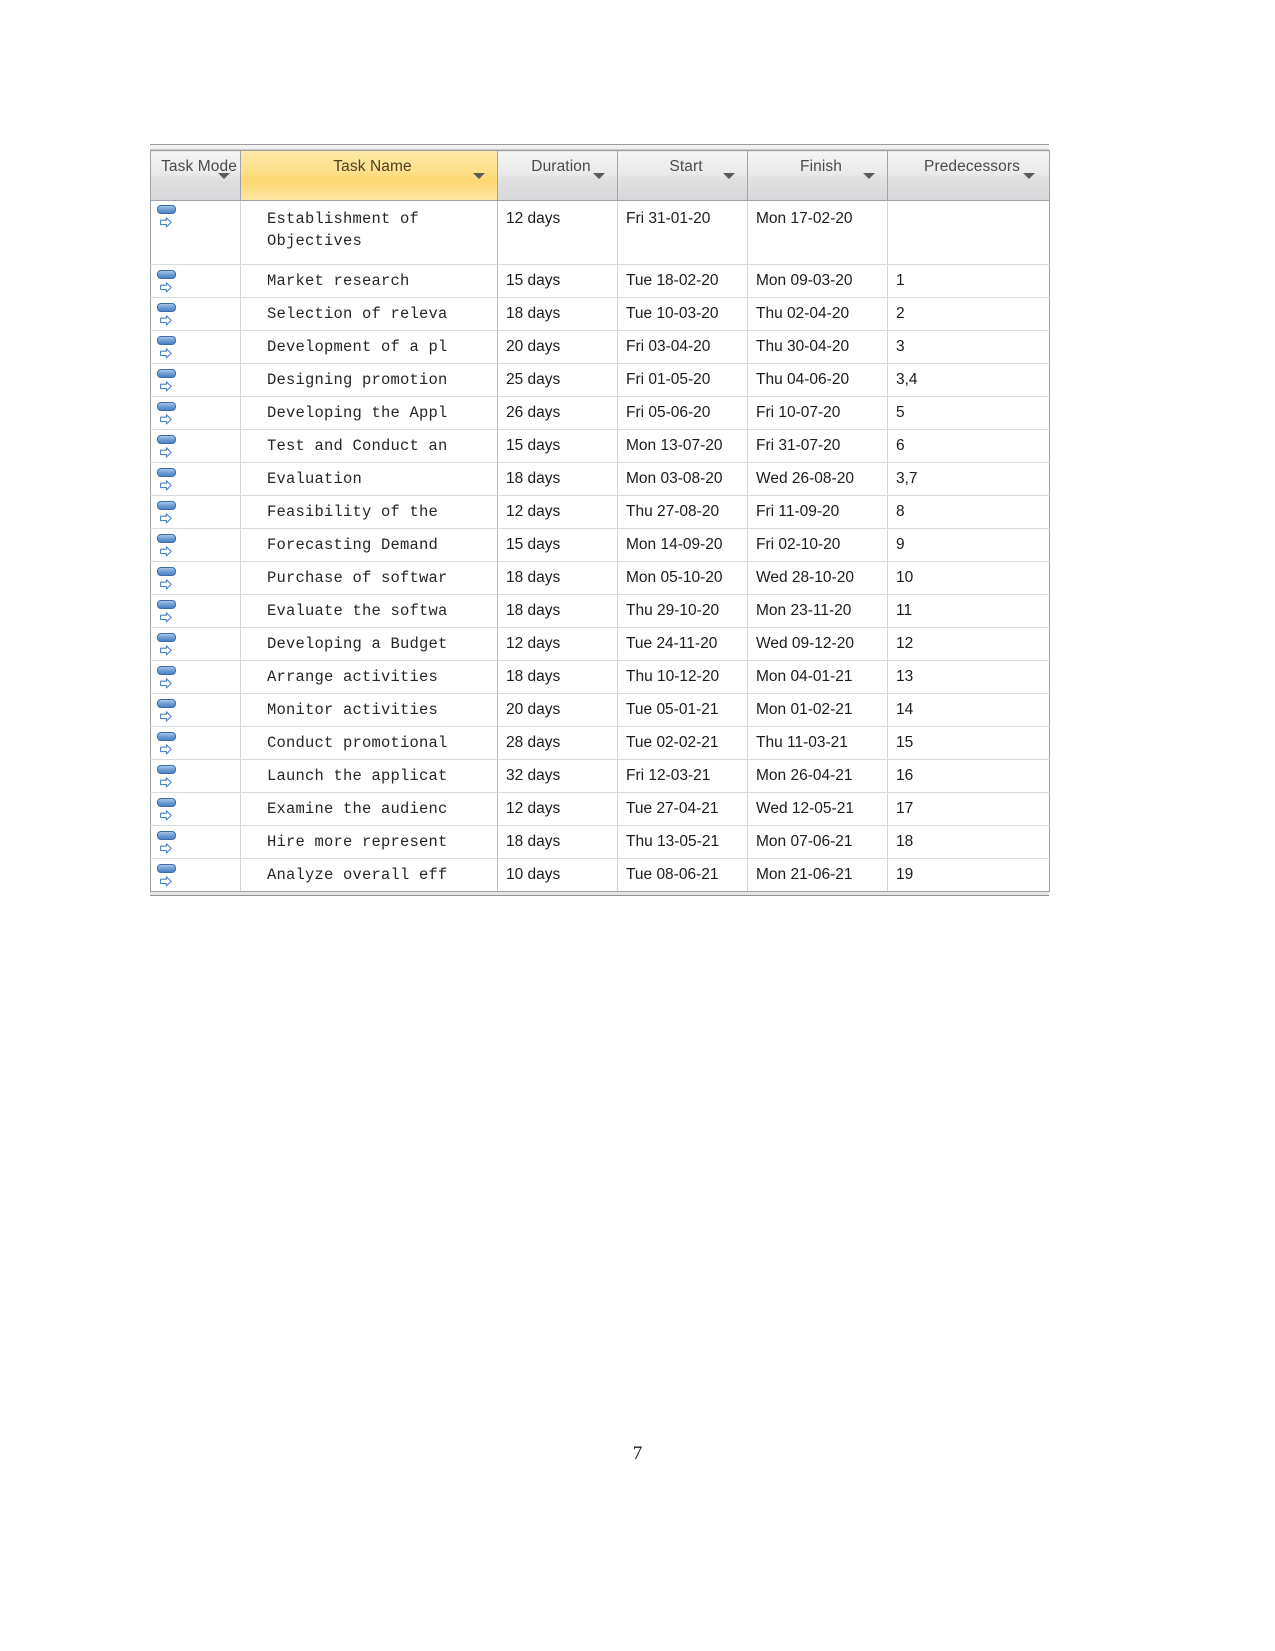 Image resolution: width=1275 pixels, height=1651 pixels. What do you see at coordinates (817, 413) in the screenshot?
I see `cell-finish: Fri 10-07-20` at bounding box center [817, 413].